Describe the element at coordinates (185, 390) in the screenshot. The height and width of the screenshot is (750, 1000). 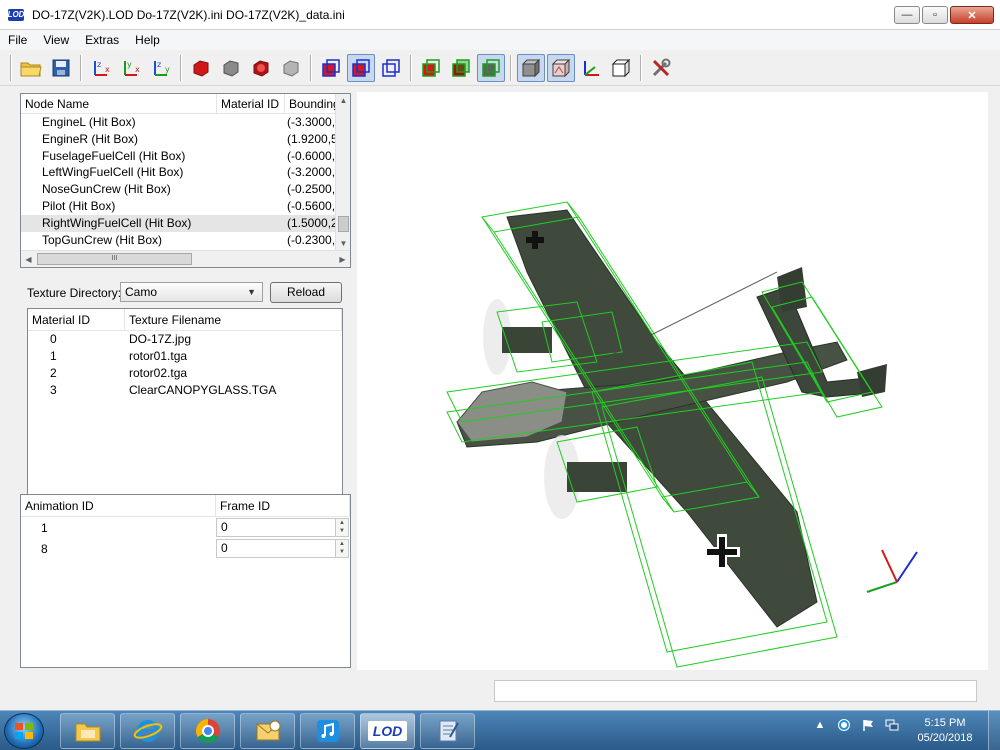
I see `texture-row: 3 ClearCANOPYGLASS.TGA` at that location.